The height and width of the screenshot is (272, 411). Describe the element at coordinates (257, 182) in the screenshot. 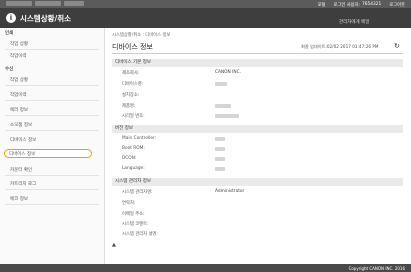

I see `section-sysadmin: 시스템 관리자 정보` at that location.